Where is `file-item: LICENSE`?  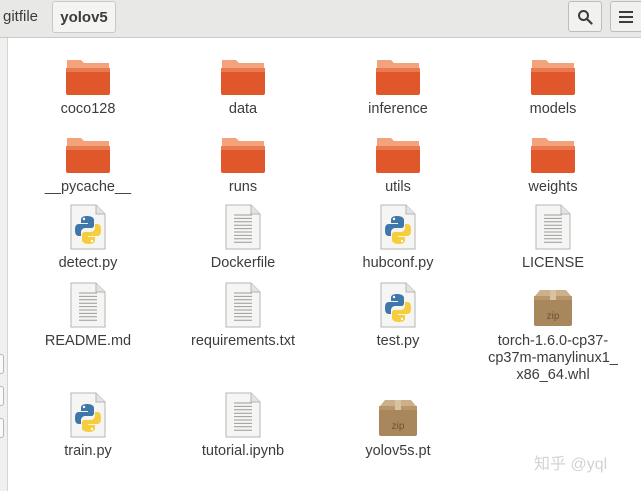
file-item: LICENSE is located at coordinates (553, 237).